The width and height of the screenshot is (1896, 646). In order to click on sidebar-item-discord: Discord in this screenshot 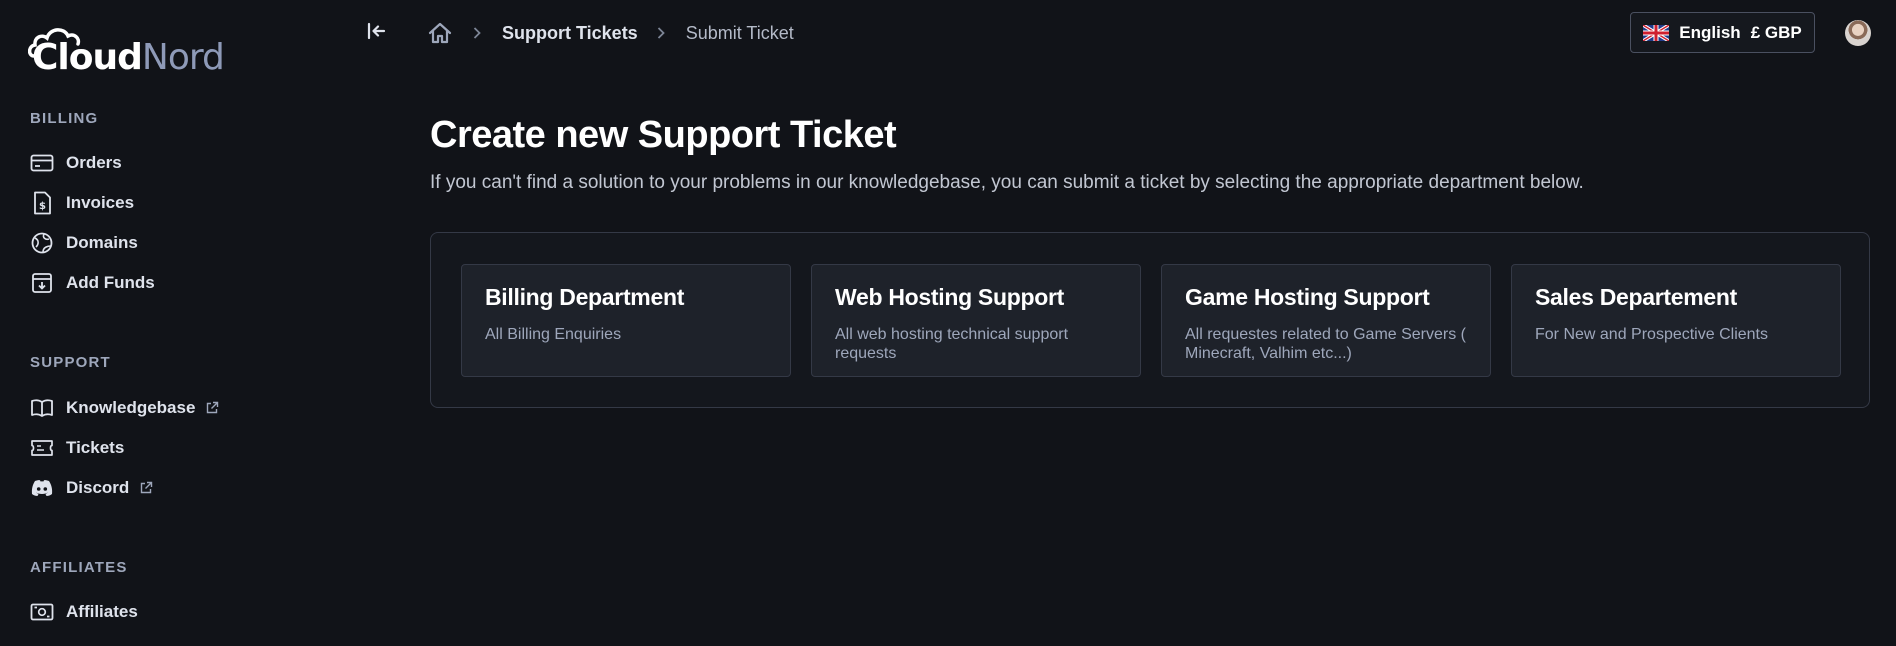, I will do `click(91, 488)`.